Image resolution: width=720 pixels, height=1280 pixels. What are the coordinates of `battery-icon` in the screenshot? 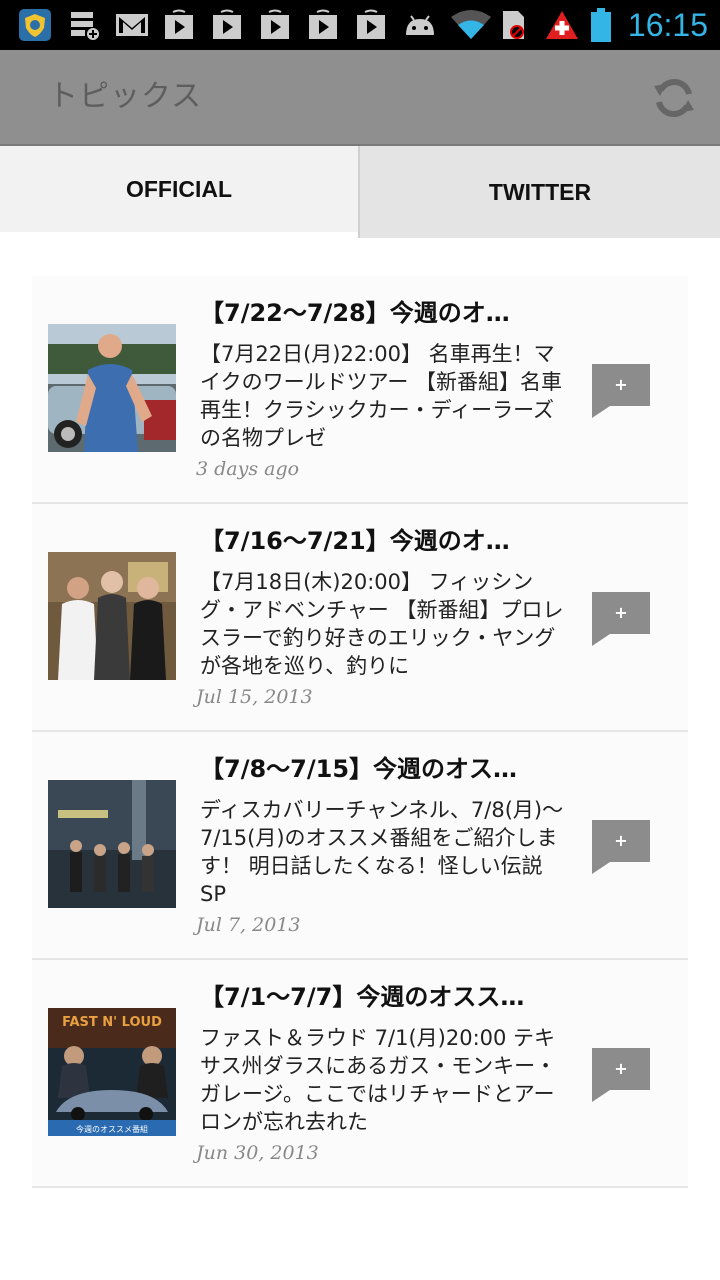 It's located at (601, 25).